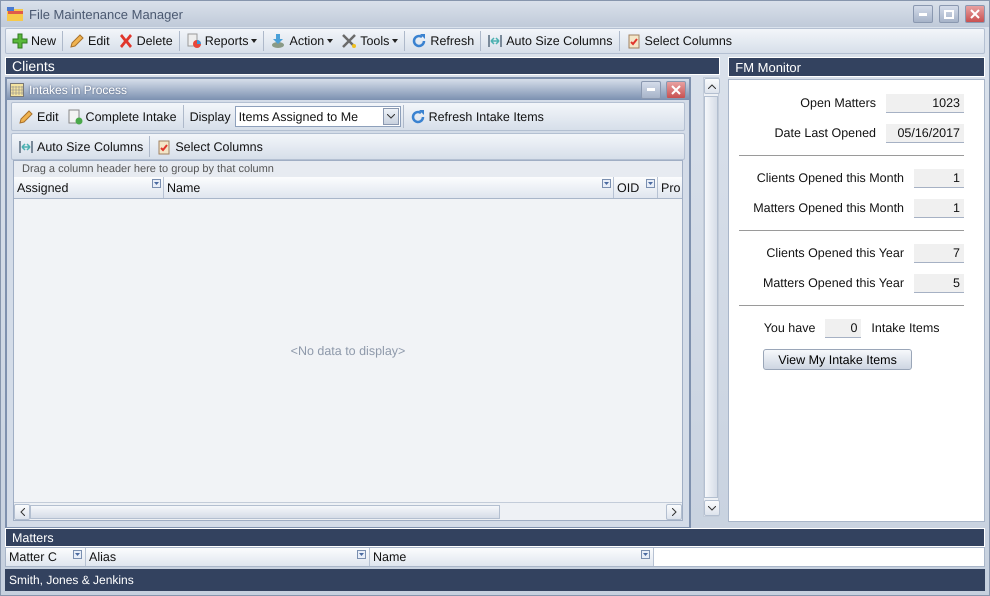  What do you see at coordinates (145, 41) in the screenshot?
I see `toolbar-button: Delete` at bounding box center [145, 41].